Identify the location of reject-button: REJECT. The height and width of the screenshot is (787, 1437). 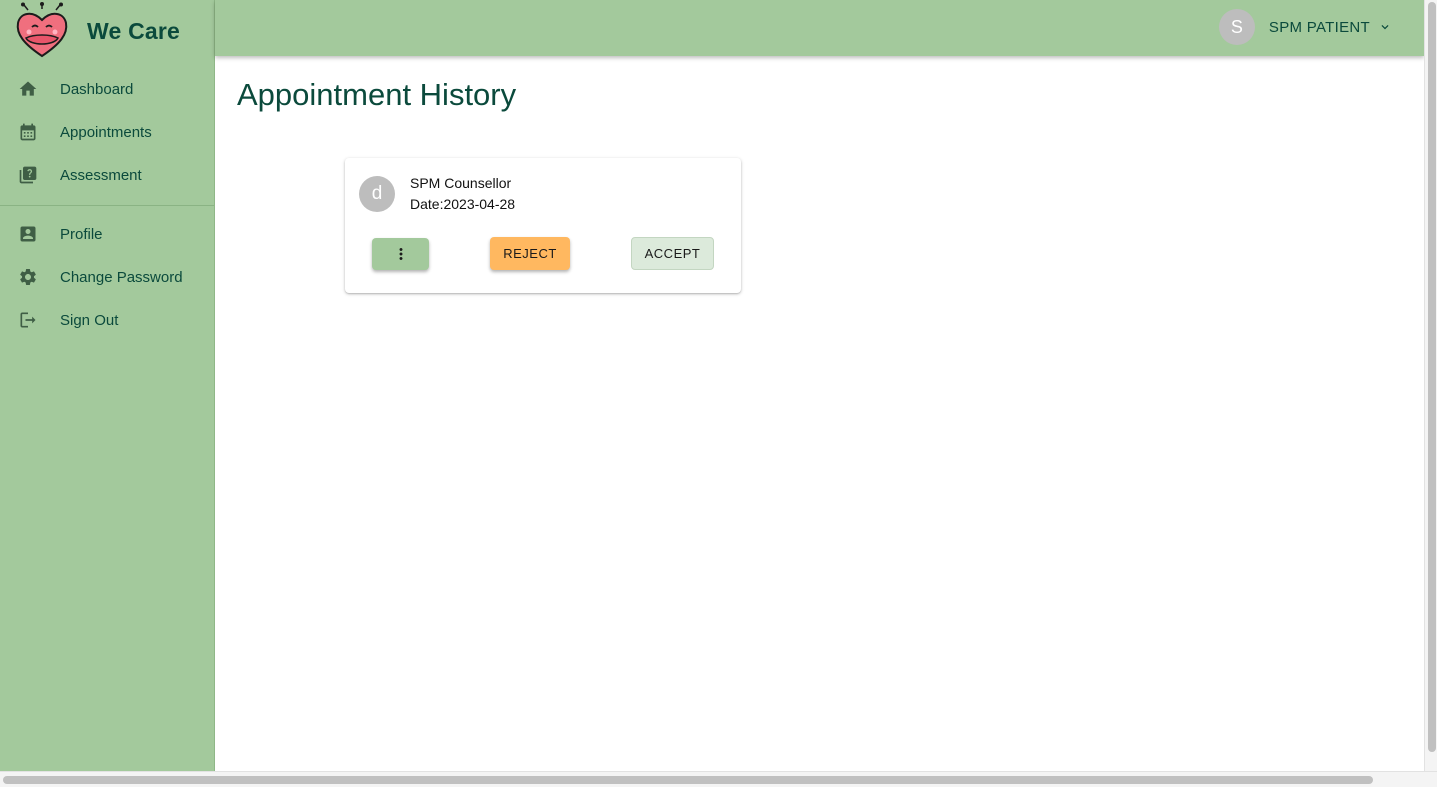
(530, 253).